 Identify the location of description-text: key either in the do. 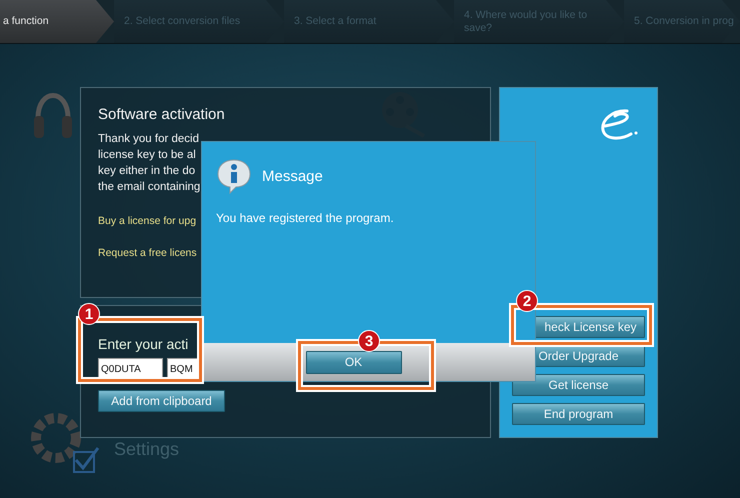
(147, 171).